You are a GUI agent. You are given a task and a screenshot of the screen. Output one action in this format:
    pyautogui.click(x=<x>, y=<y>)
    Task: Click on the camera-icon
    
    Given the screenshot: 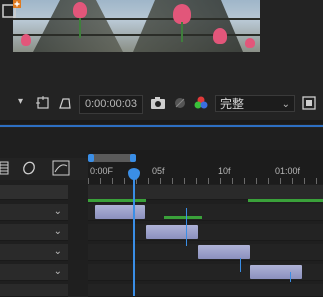 What is the action you would take?
    pyautogui.click(x=158, y=104)
    